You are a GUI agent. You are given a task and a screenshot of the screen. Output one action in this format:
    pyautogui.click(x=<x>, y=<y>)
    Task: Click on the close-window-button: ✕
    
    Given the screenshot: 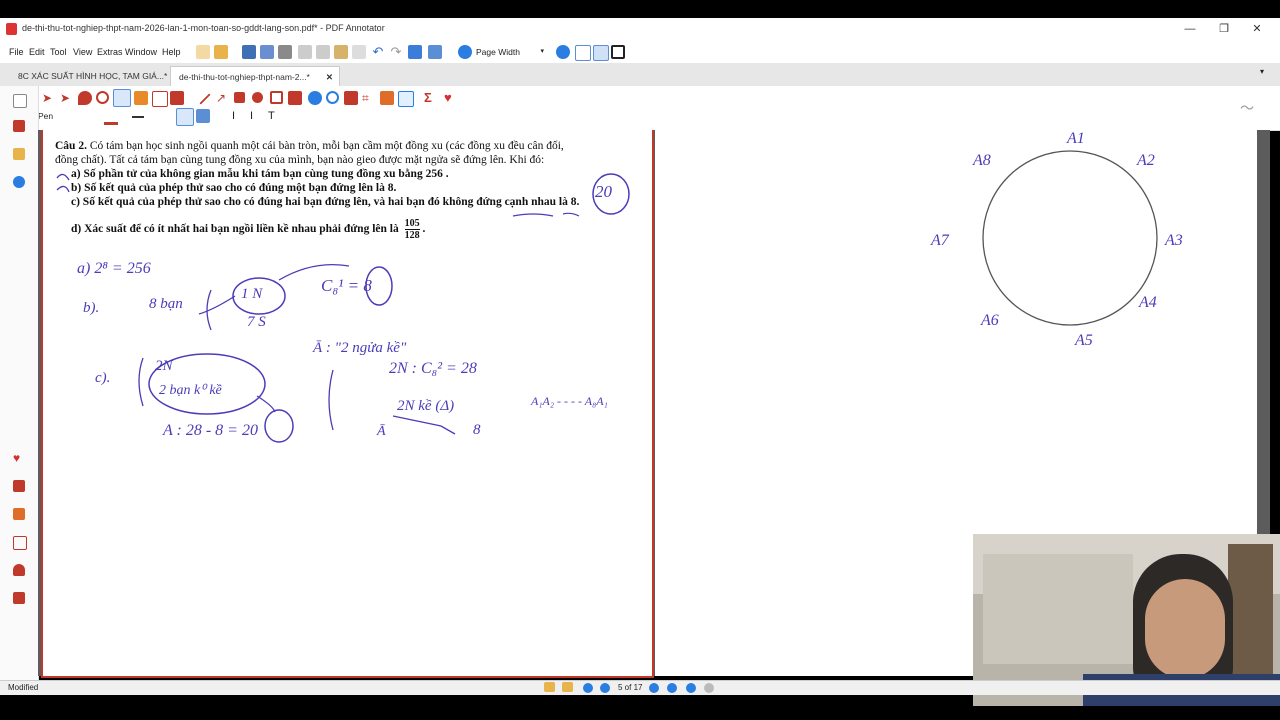 What is the action you would take?
    pyautogui.click(x=1257, y=29)
    